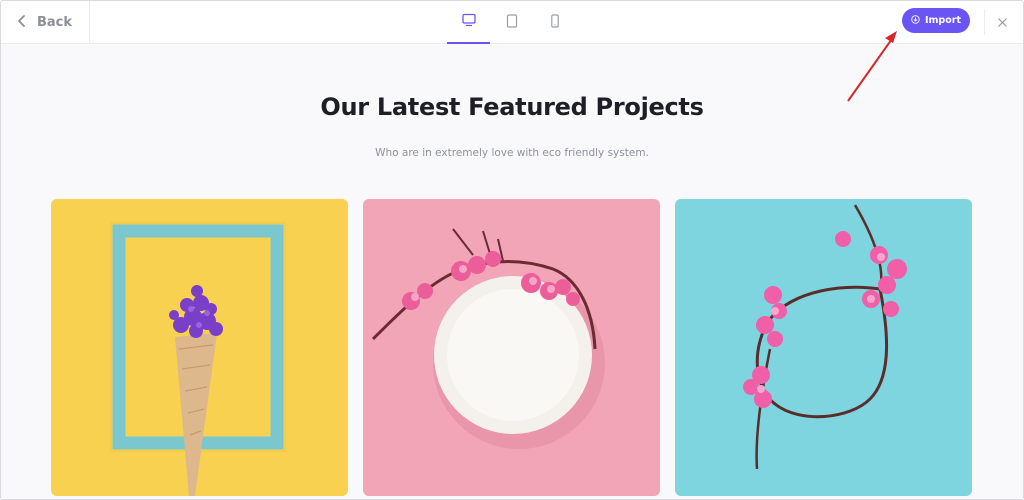 Image resolution: width=1024 pixels, height=500 pixels. I want to click on toolbar-divider, so click(984, 22).